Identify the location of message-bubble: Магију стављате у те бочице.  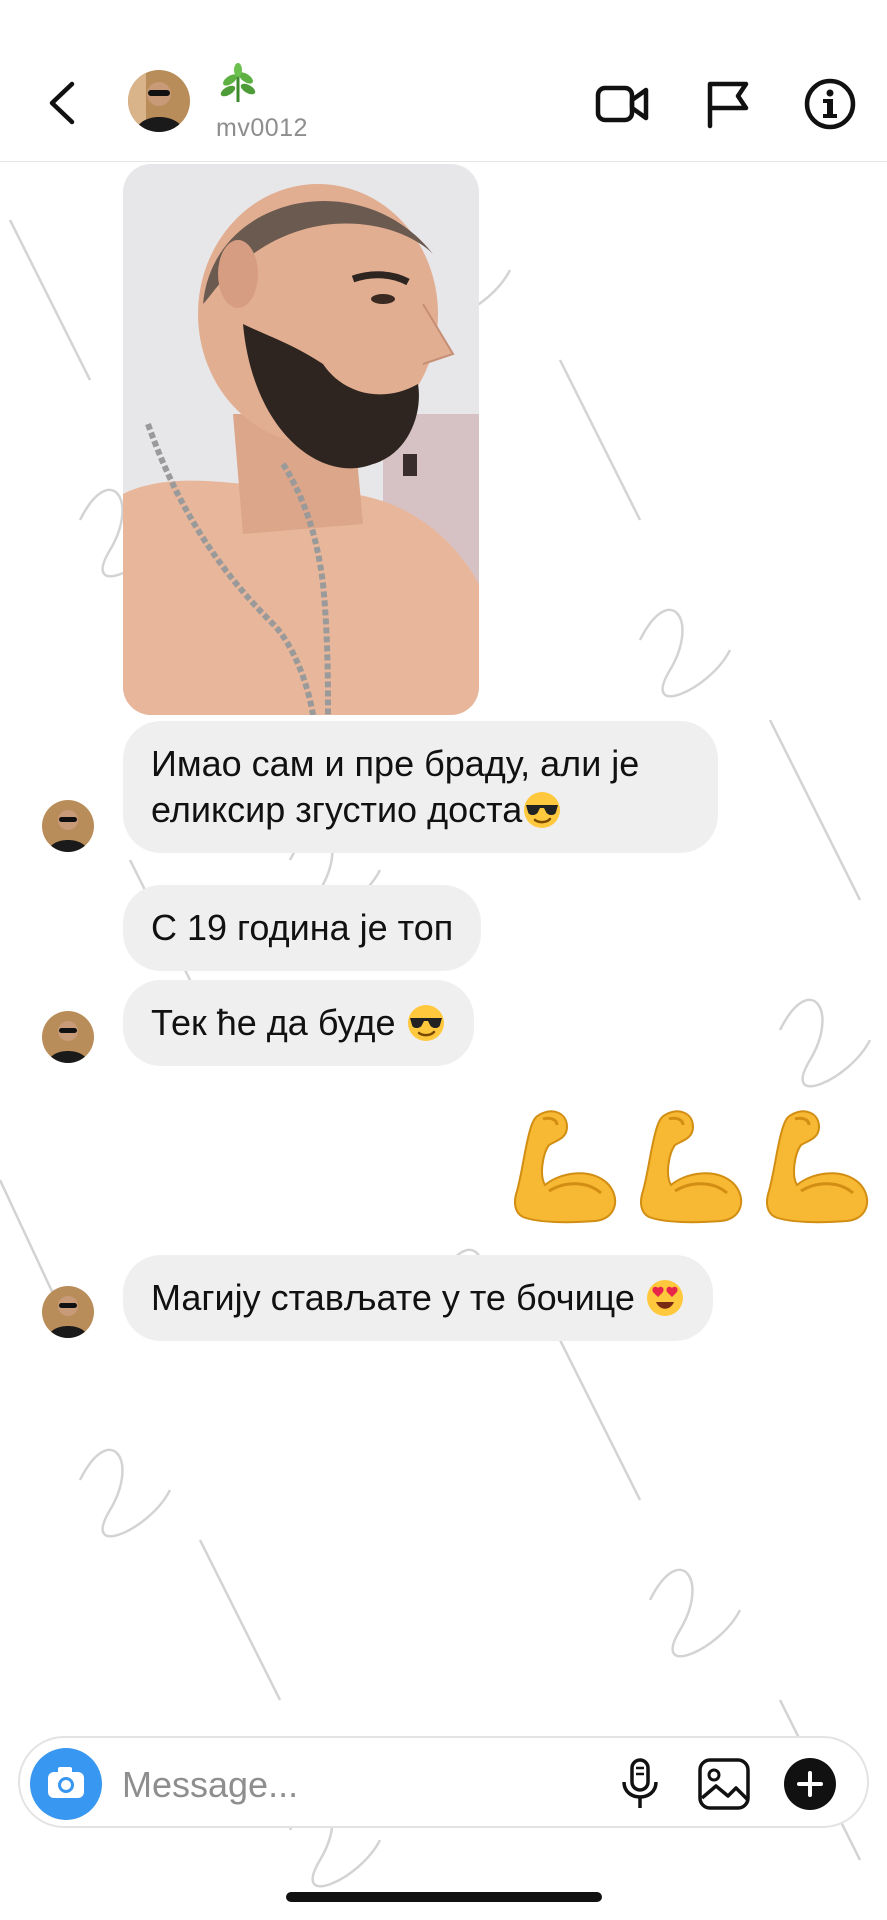
(418, 1298).